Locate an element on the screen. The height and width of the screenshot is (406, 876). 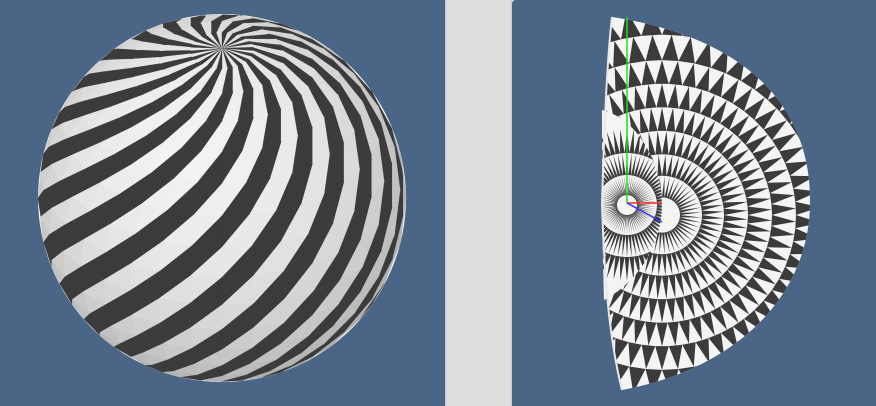
viewport-splitter is located at coordinates (478, 203).